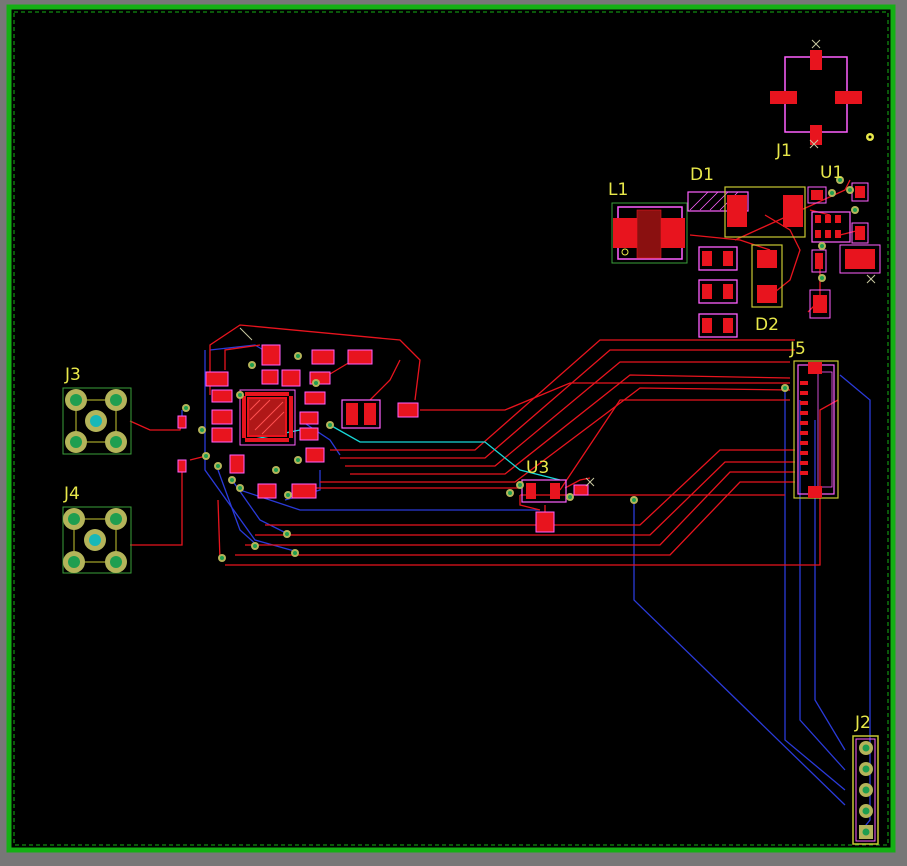 The height and width of the screenshot is (866, 907). I want to click on ref-label-d2: D2, so click(767, 325).